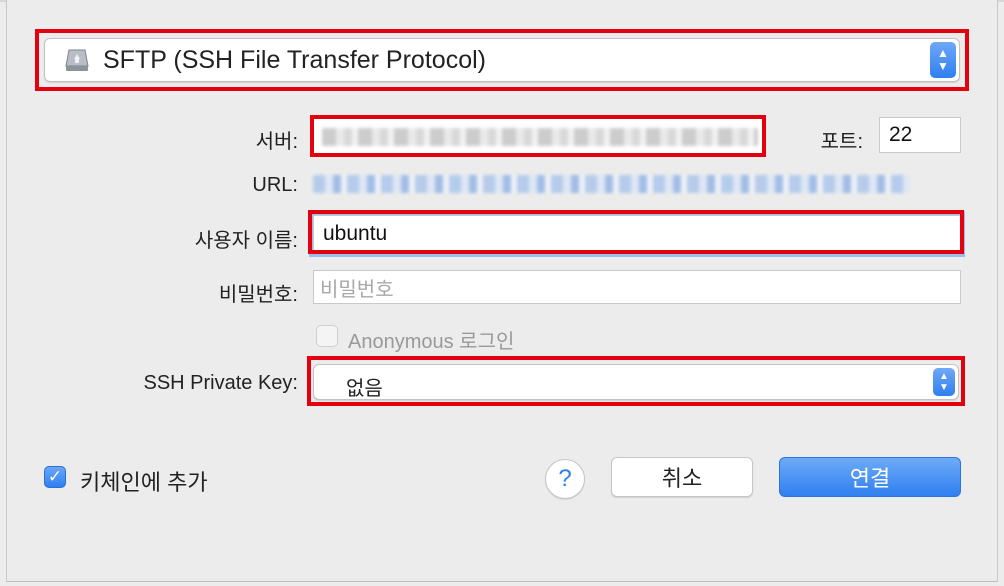 This screenshot has height=586, width=1004. I want to click on highlight-protocol, so click(502, 60).